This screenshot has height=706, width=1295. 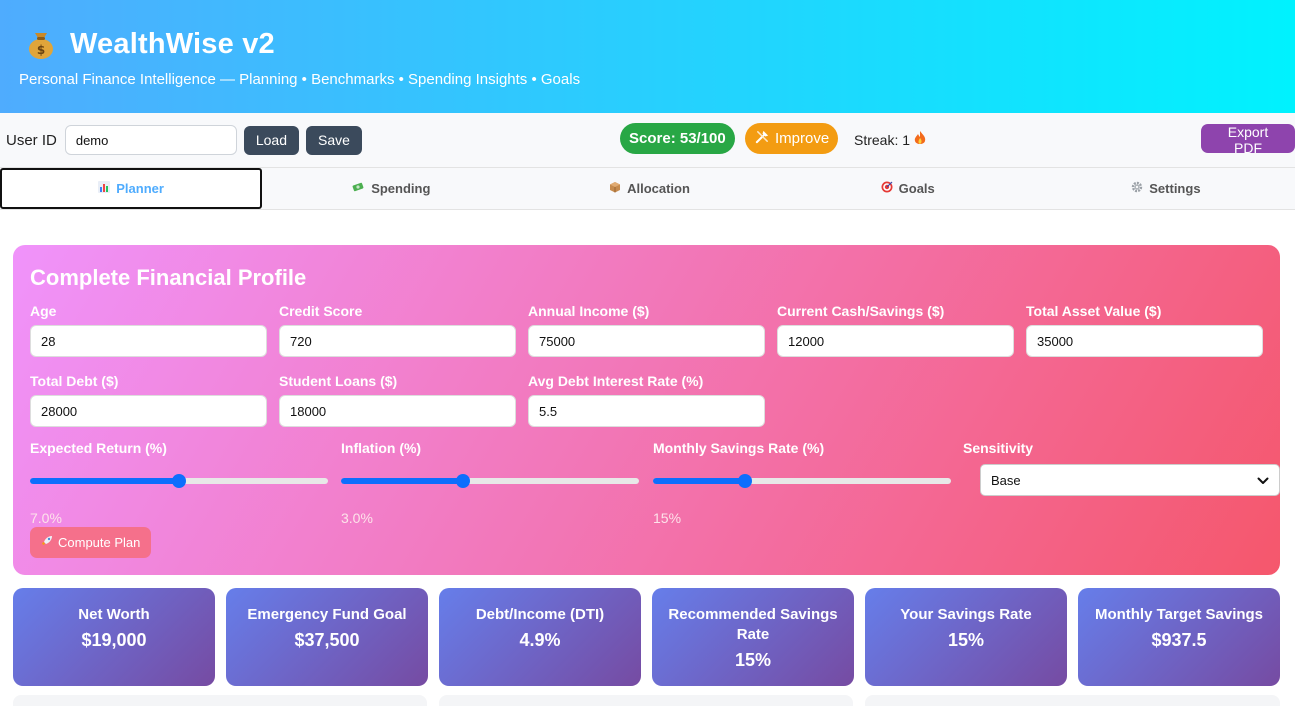 I want to click on total-asset-field: Total Asset Value ($), so click(x=1144, y=330).